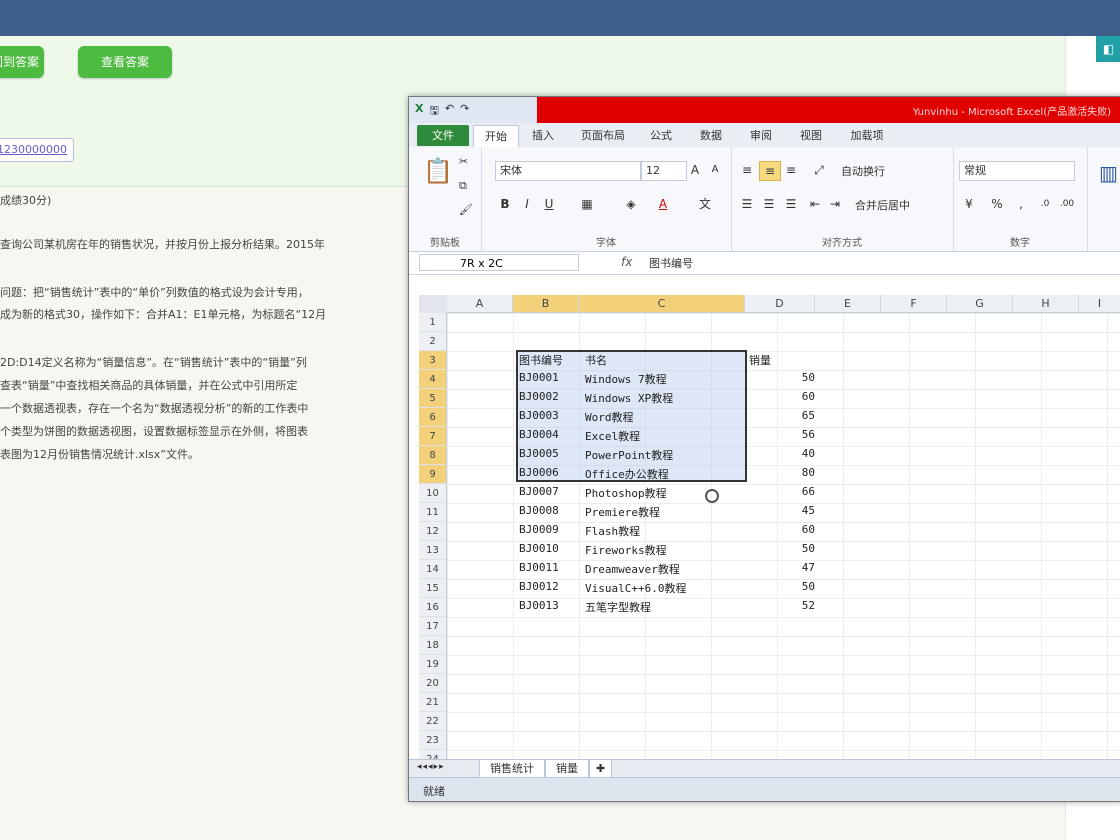 The width and height of the screenshot is (1120, 840). What do you see at coordinates (661, 135) in the screenshot?
I see `tab-formulas: 公式` at bounding box center [661, 135].